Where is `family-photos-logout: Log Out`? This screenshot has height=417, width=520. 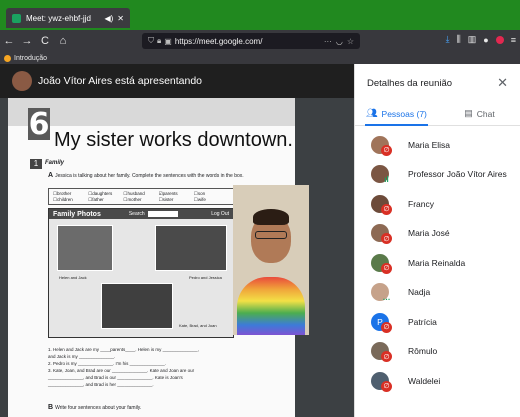 family-photos-logout: Log Out is located at coordinates (220, 214).